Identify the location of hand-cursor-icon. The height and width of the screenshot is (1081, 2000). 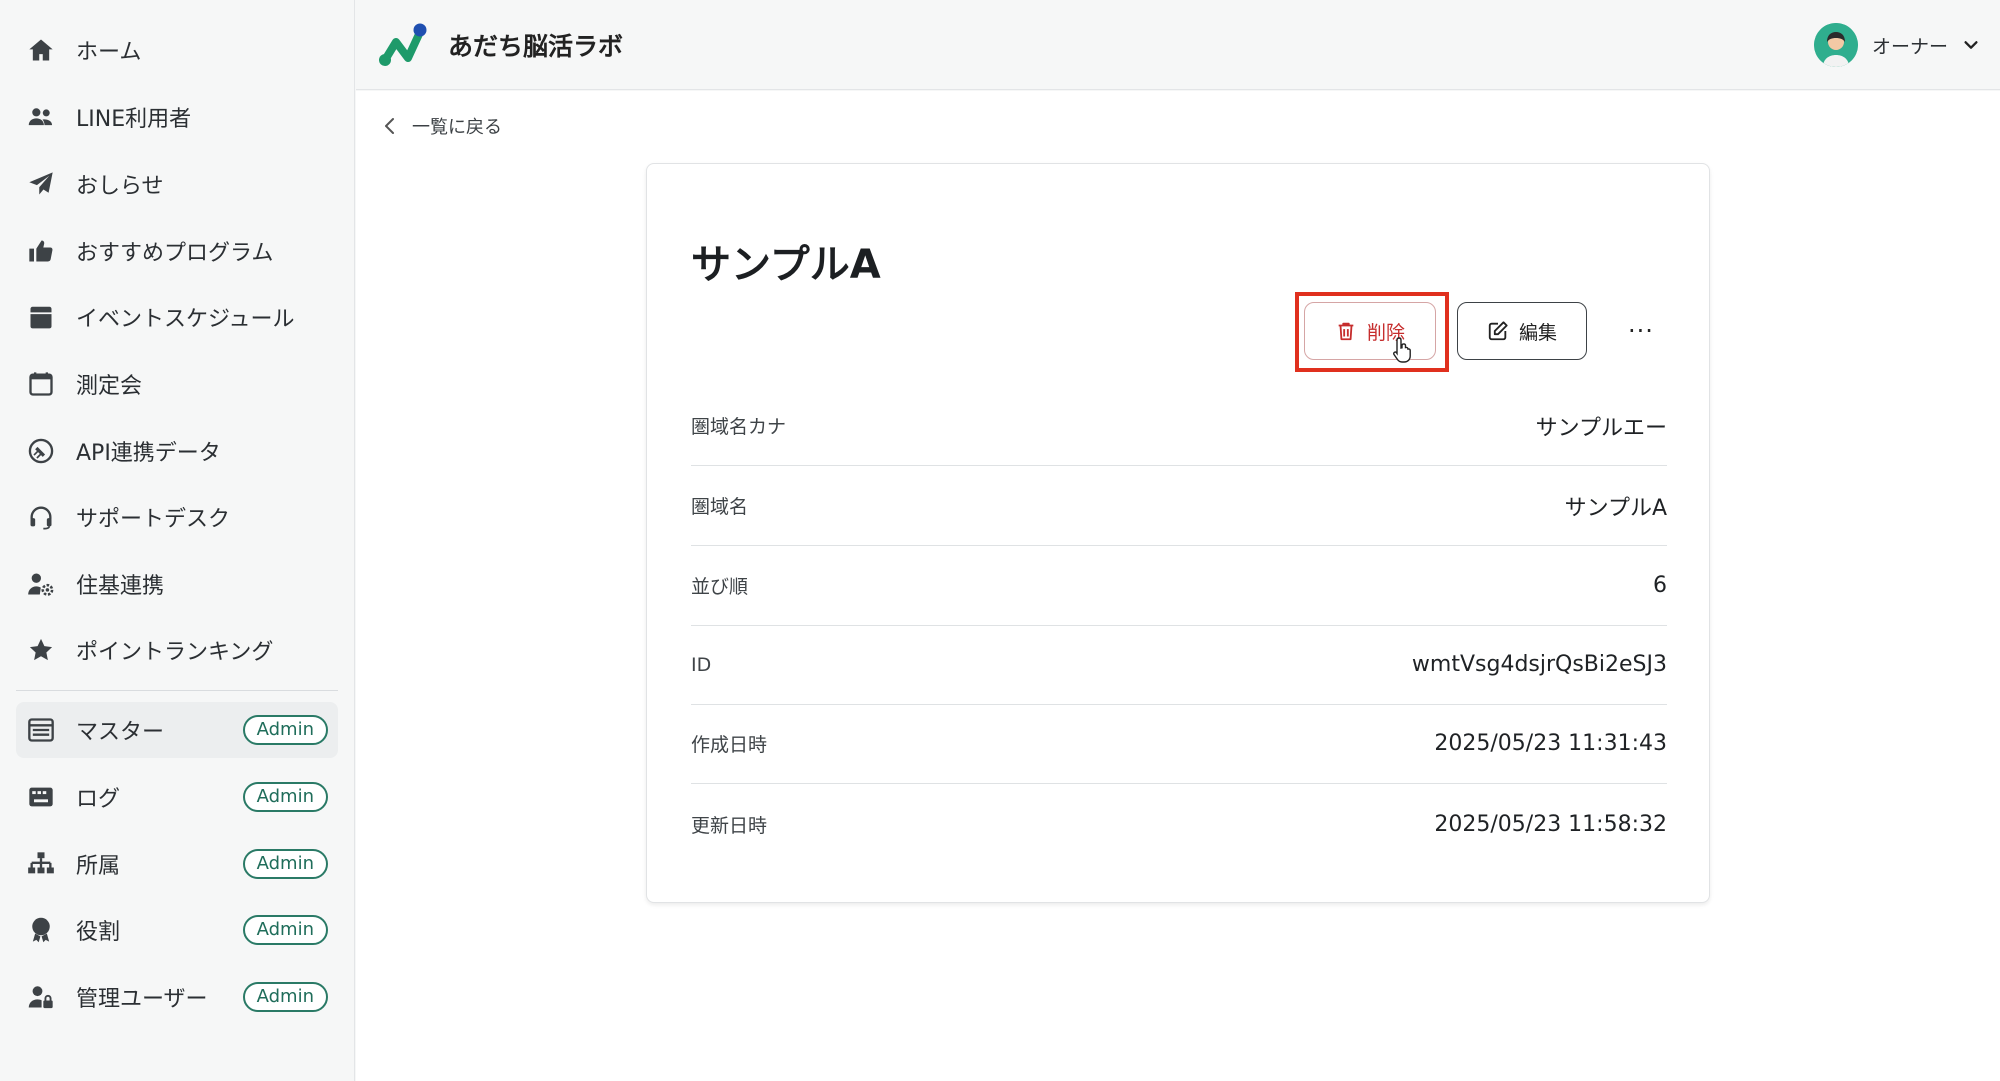
(1402, 350).